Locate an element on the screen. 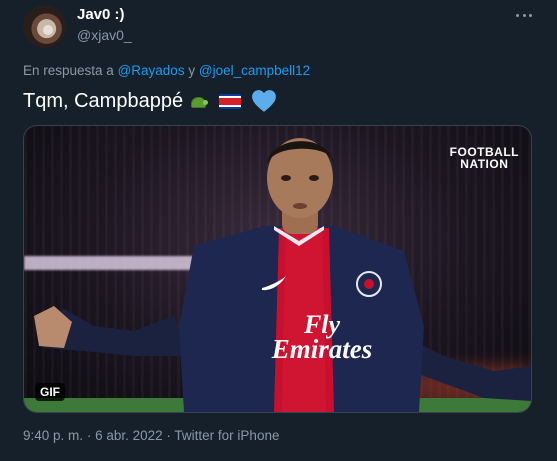 The height and width of the screenshot is (461, 557). more-options-icon is located at coordinates (524, 16).